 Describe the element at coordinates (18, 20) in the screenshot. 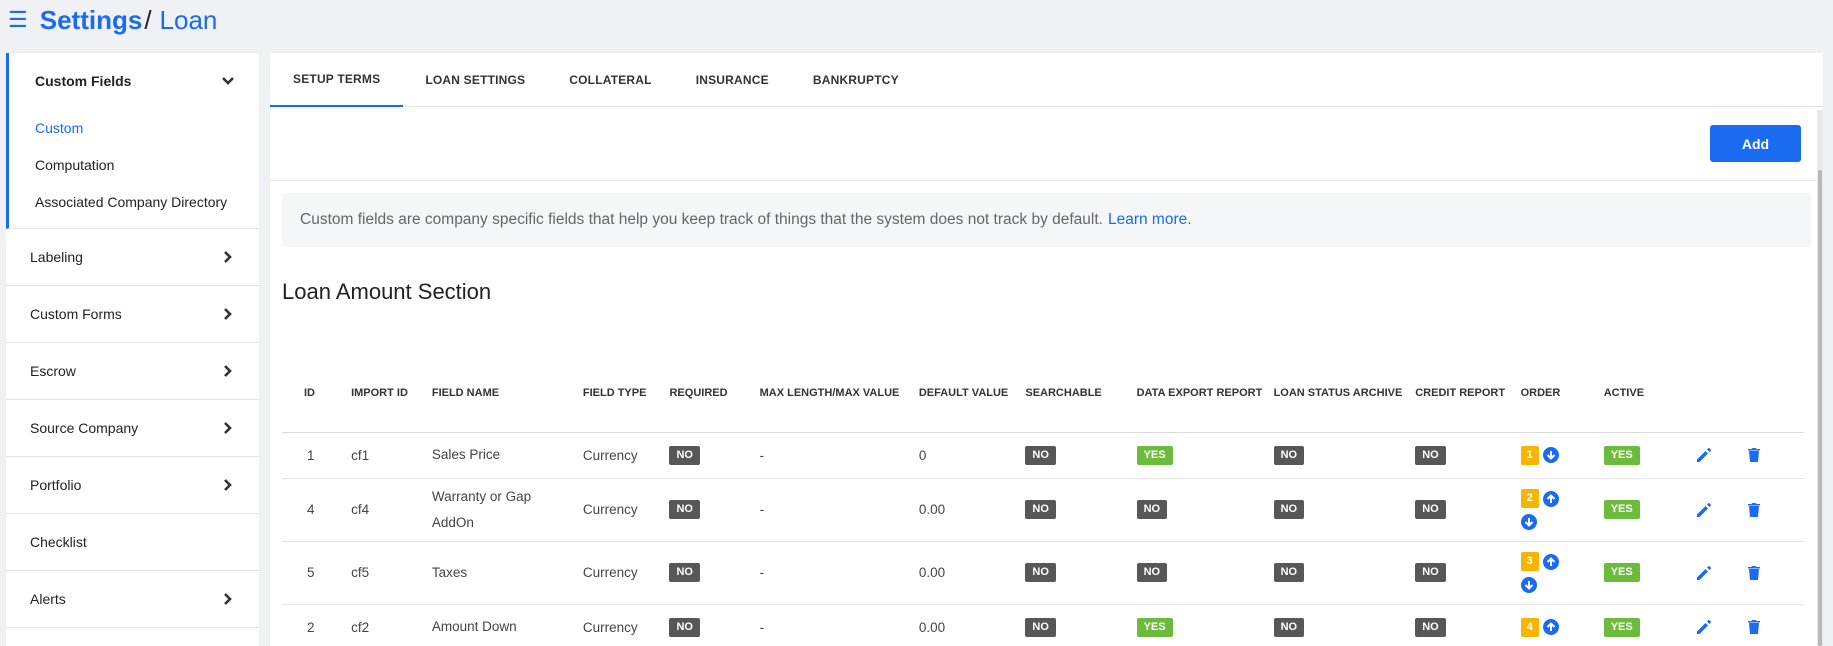

I see `hamburger-icon: ☰` at that location.